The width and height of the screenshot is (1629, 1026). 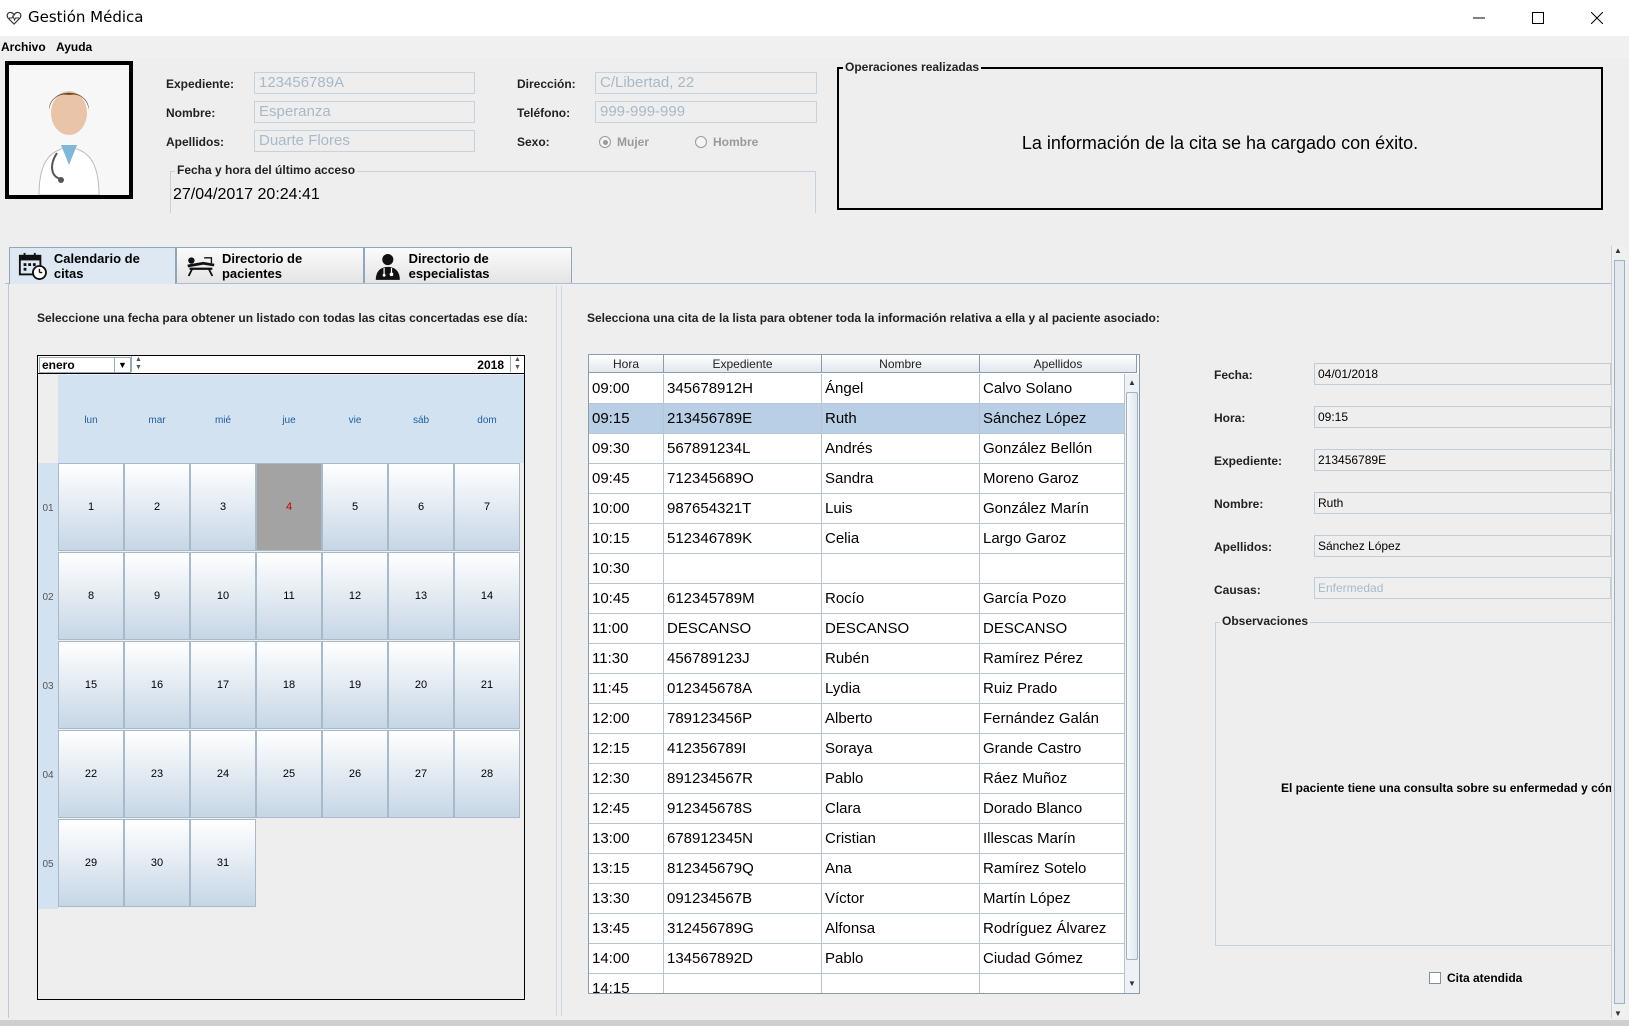 What do you see at coordinates (157, 863) in the screenshot?
I see `day-cell: 30` at bounding box center [157, 863].